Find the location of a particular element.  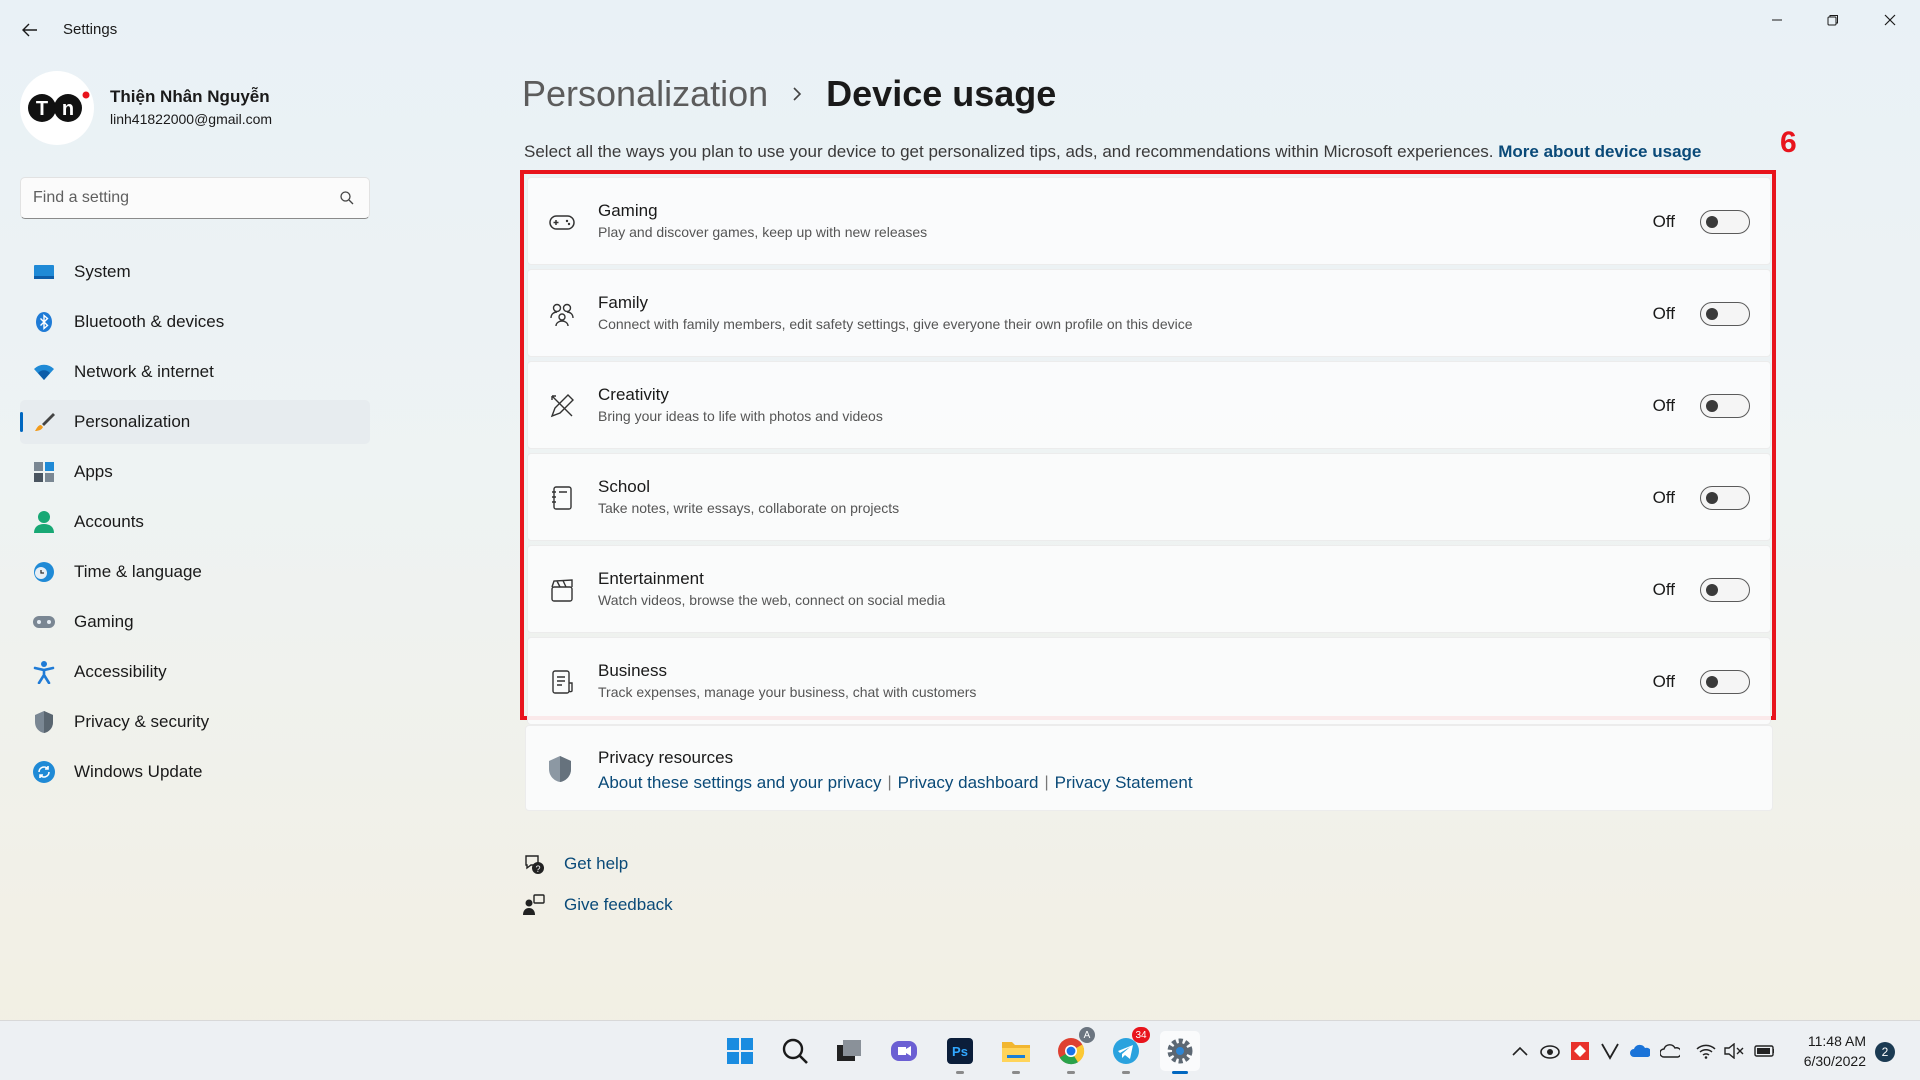

anydesk-icon is located at coordinates (1580, 1051).